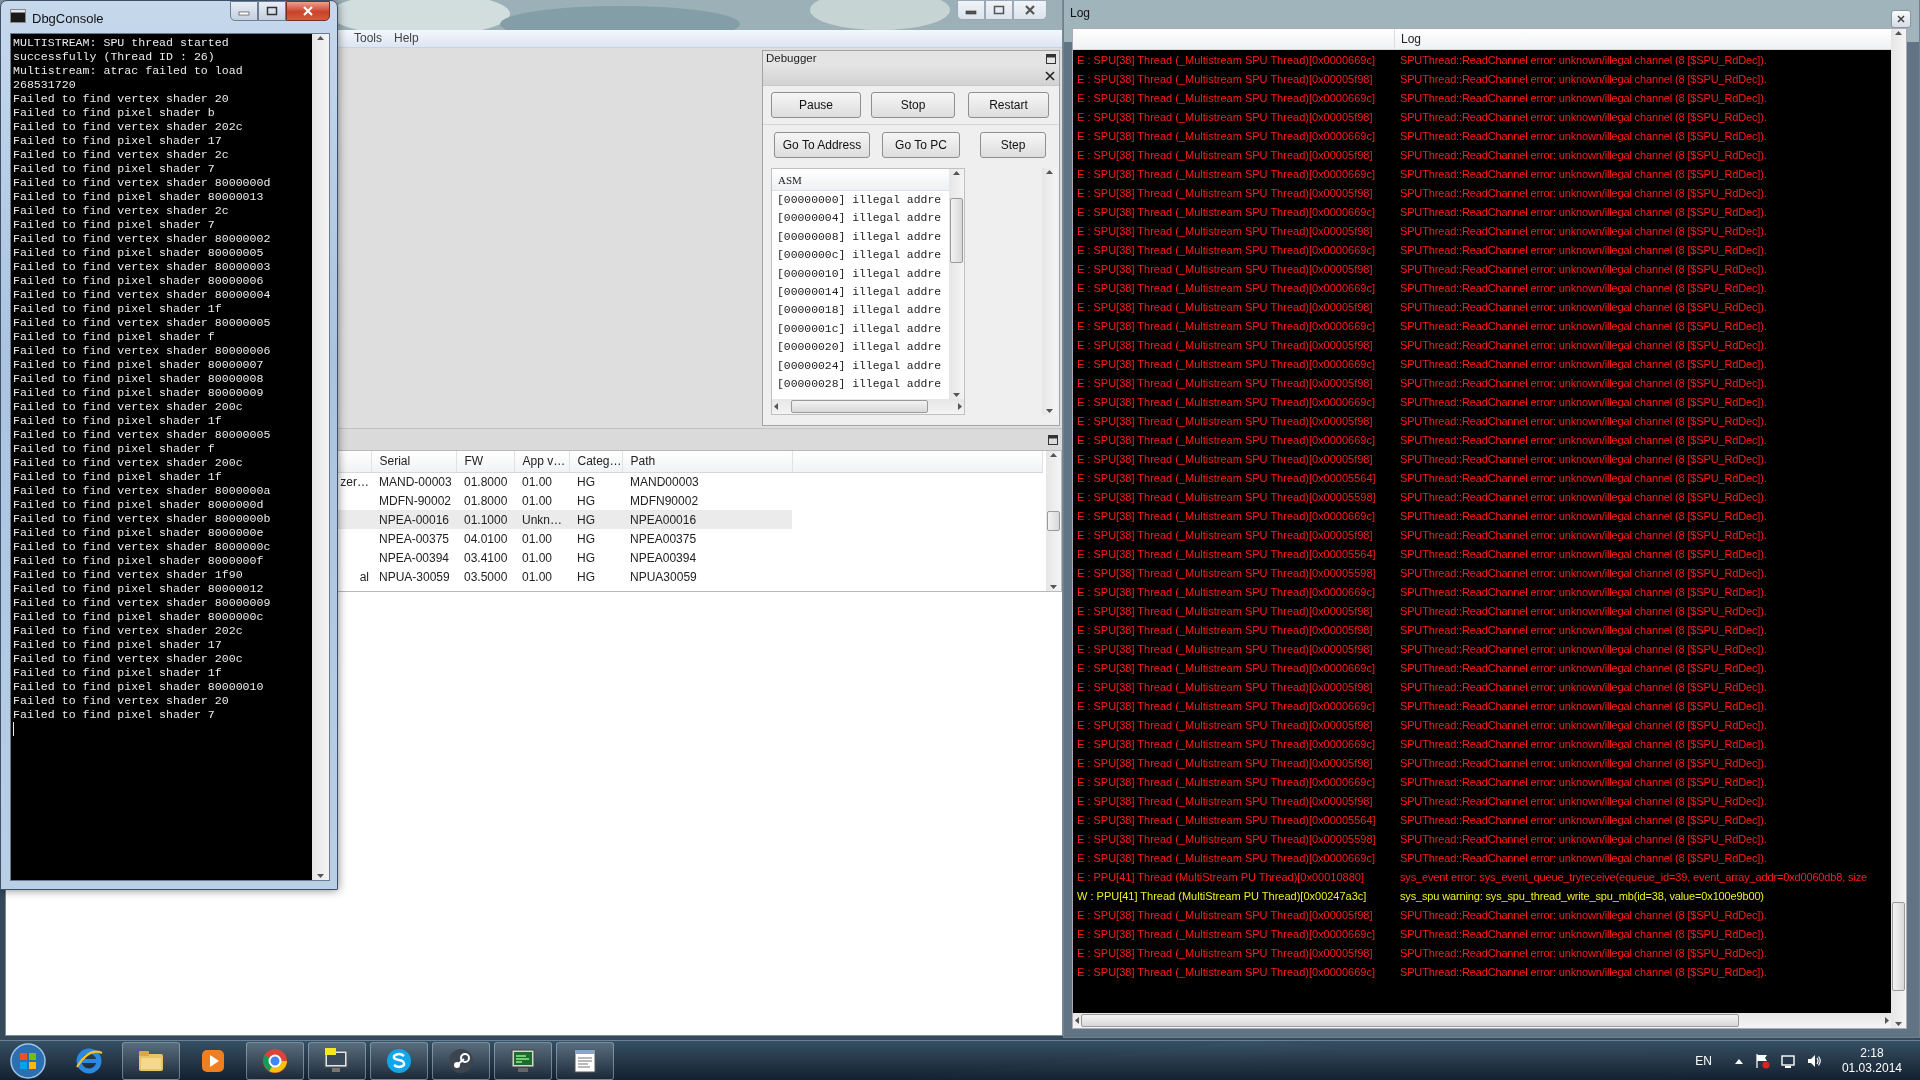 The height and width of the screenshot is (1080, 1920). I want to click on table-row: al NPUA-30059 03.5000 01.00 HG NPUA30059, so click(675, 576).